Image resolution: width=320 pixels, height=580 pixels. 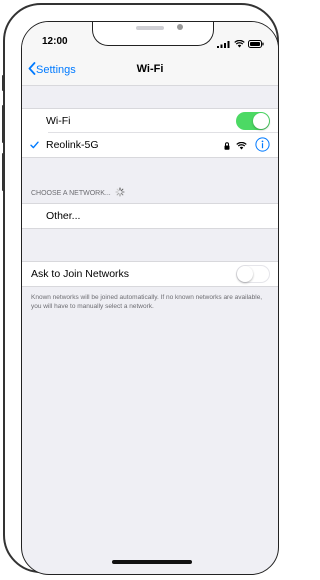 What do you see at coordinates (224, 44) in the screenshot?
I see `cellular-signal-icon` at bounding box center [224, 44].